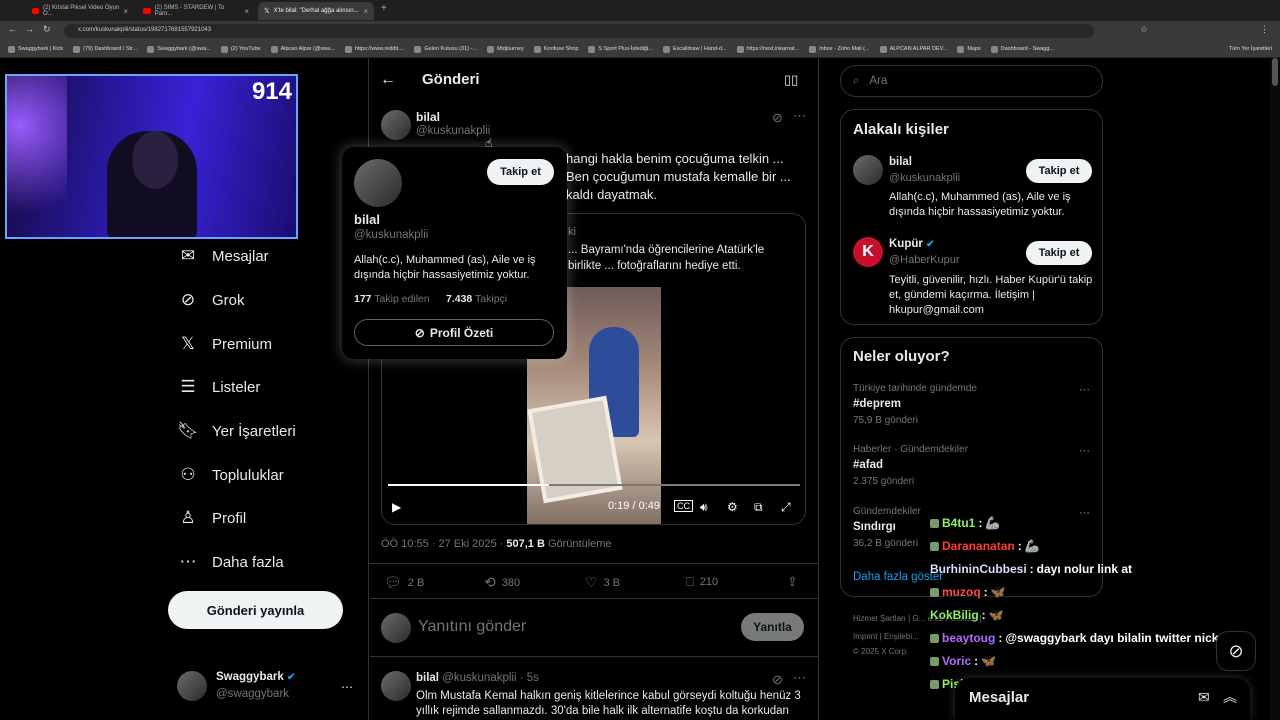 The width and height of the screenshot is (1280, 720). I want to click on settings-icon: ⚙, so click(732, 507).